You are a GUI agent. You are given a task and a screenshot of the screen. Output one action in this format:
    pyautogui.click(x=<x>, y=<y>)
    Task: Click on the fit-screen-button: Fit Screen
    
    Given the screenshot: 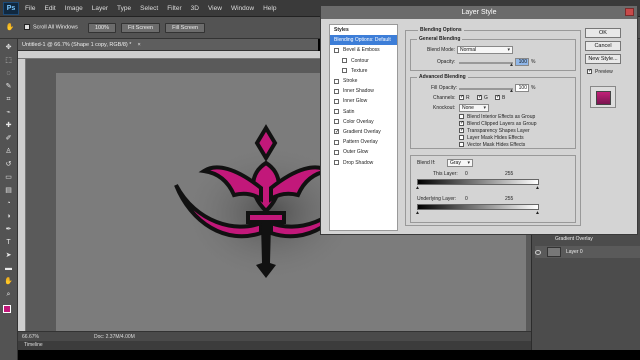 What is the action you would take?
    pyautogui.click(x=141, y=27)
    